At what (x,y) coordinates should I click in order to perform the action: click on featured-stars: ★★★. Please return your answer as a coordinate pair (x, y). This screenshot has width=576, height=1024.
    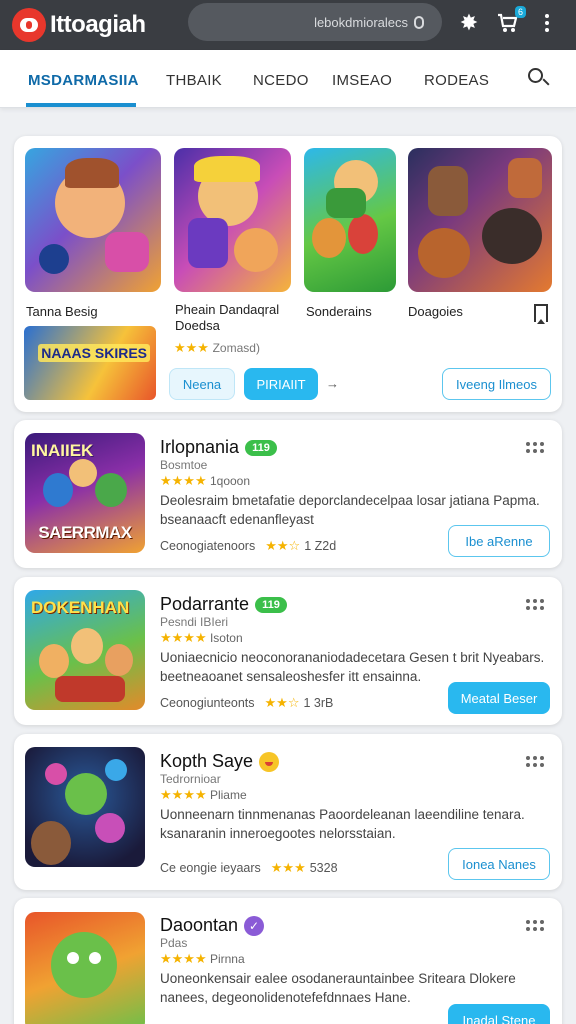
    Looking at the image, I should click on (191, 347).